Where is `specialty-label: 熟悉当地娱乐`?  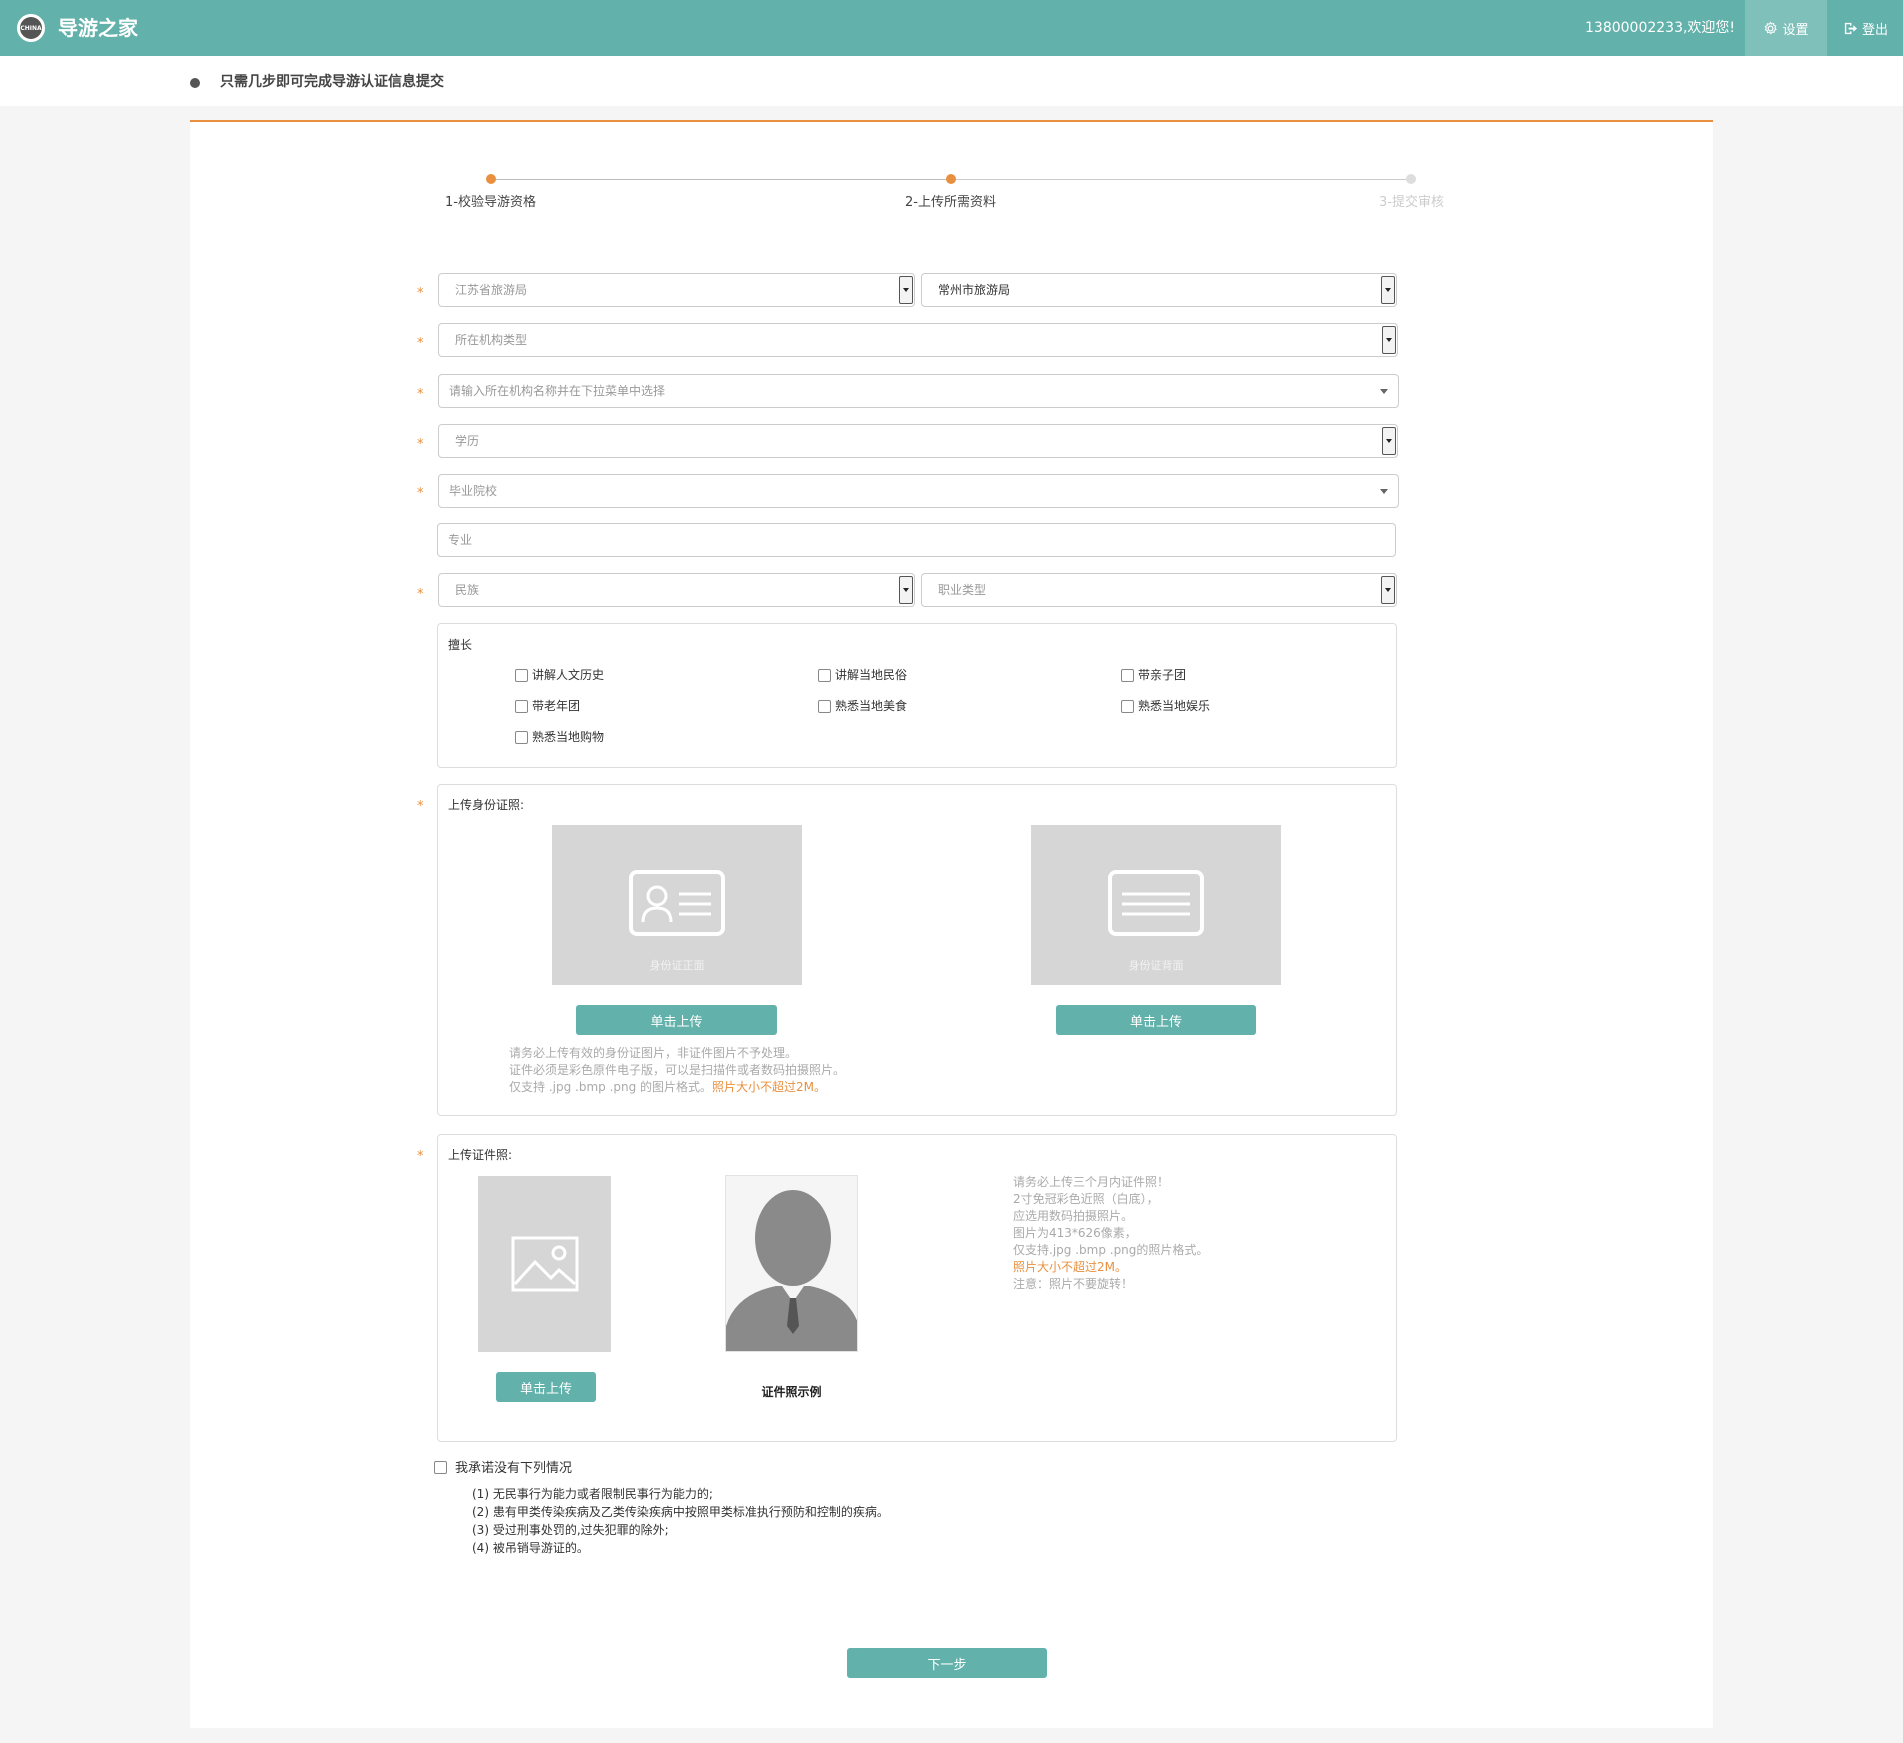
specialty-label: 熟悉当地娱乐 is located at coordinates (1174, 706).